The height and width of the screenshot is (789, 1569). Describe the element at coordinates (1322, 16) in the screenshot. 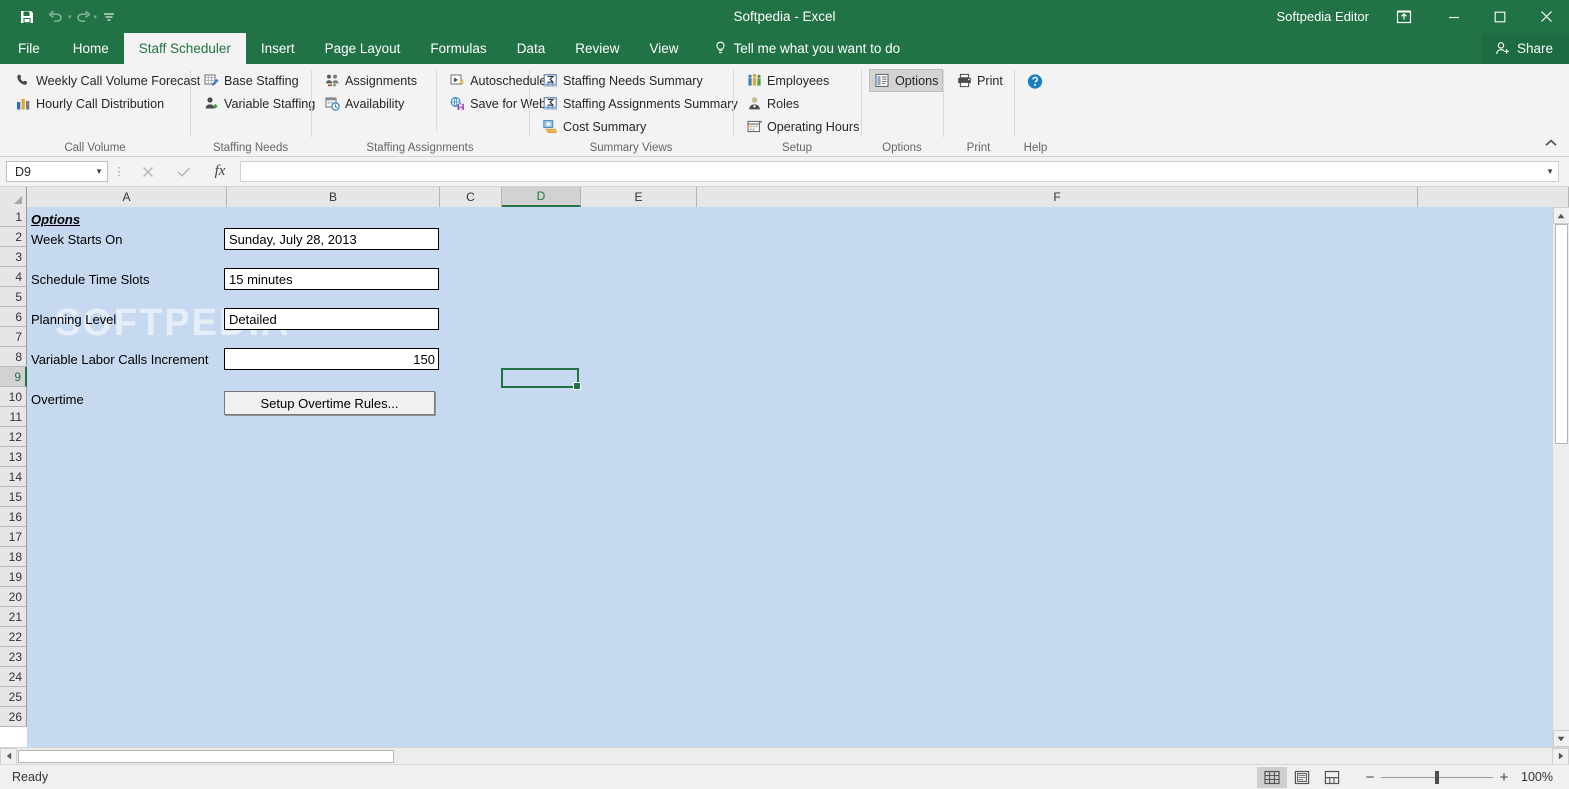

I see `account-name: Softpedia Editor` at that location.